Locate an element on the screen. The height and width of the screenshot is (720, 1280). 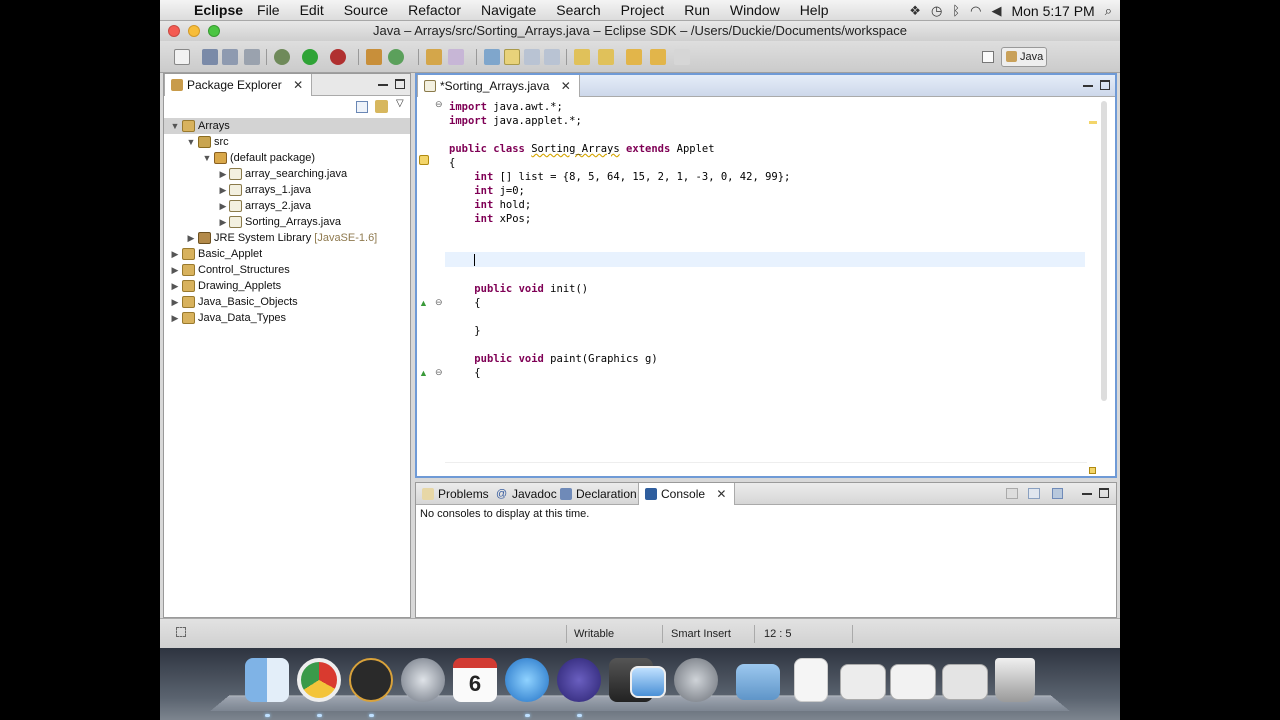
menu-navigate: Navigate is located at coordinates (508, 10).